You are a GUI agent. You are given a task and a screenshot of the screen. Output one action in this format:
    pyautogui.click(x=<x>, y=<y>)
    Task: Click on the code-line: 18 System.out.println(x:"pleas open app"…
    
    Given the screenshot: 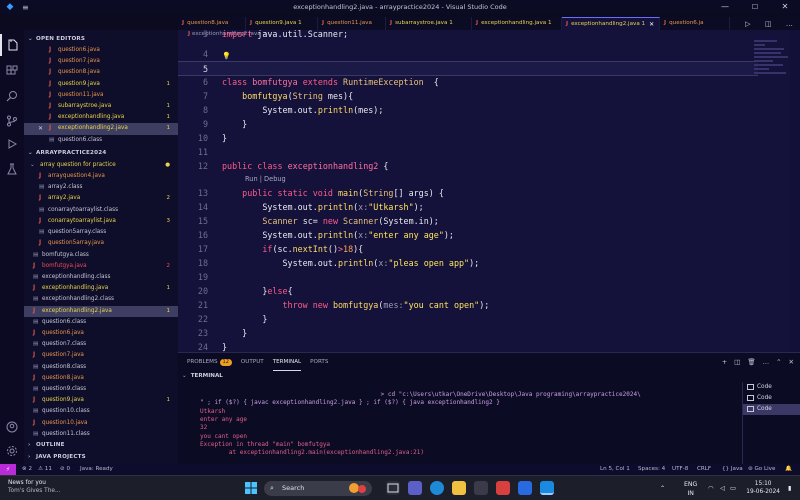 What is the action you would take?
    pyautogui.click(x=468, y=263)
    